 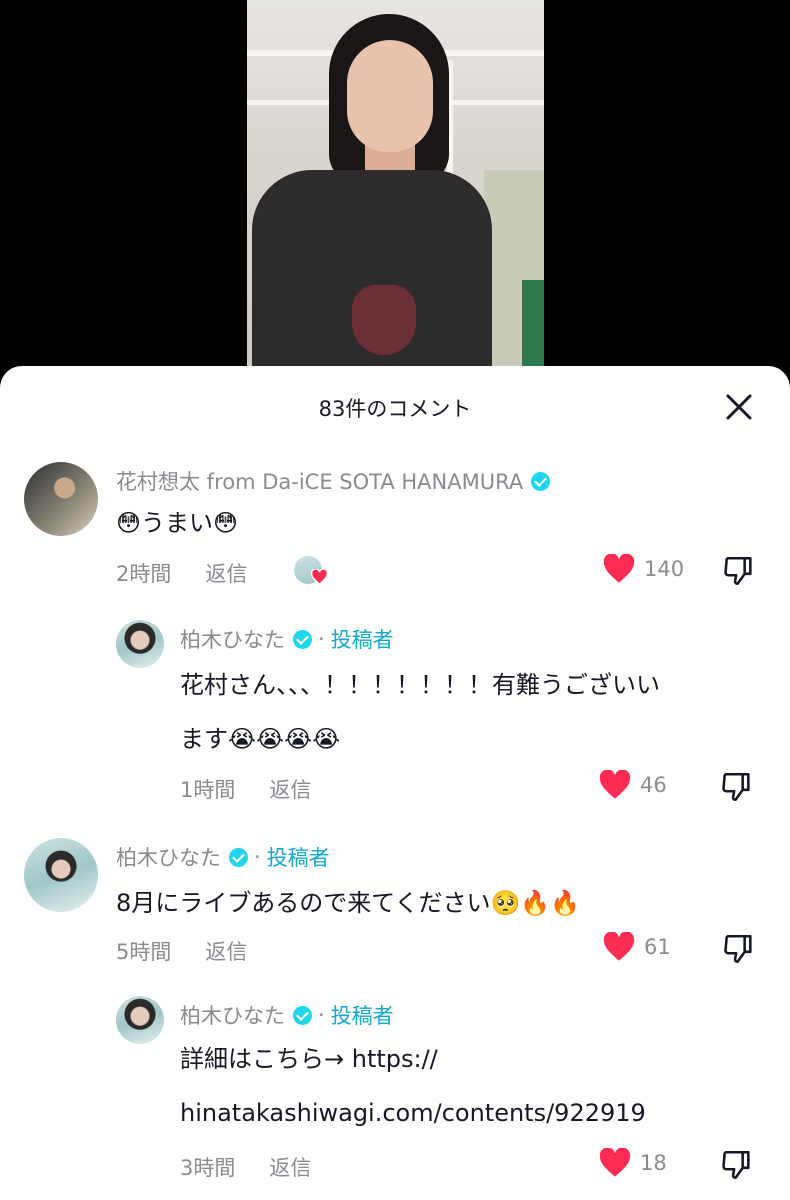 What do you see at coordinates (177, 523) in the screenshot?
I see `comment-text: 😳うまい😳` at bounding box center [177, 523].